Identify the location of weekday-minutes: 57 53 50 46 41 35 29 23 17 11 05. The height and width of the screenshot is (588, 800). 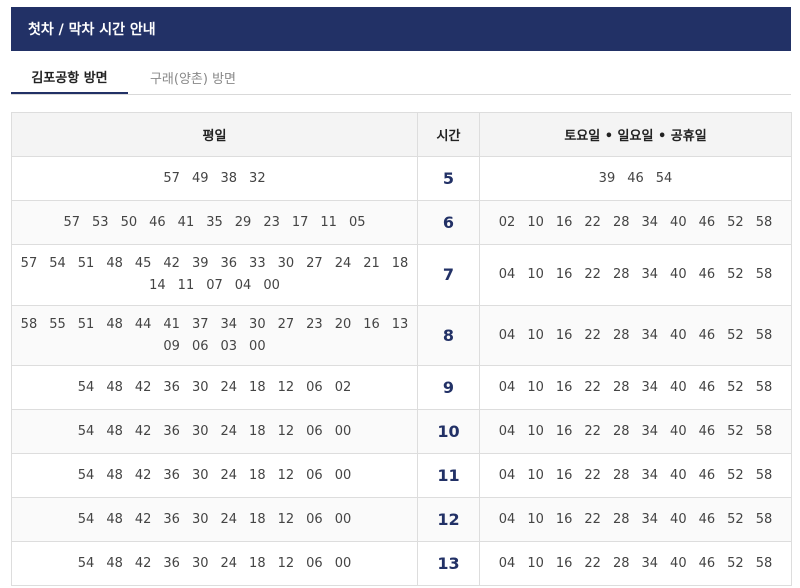
(214, 222).